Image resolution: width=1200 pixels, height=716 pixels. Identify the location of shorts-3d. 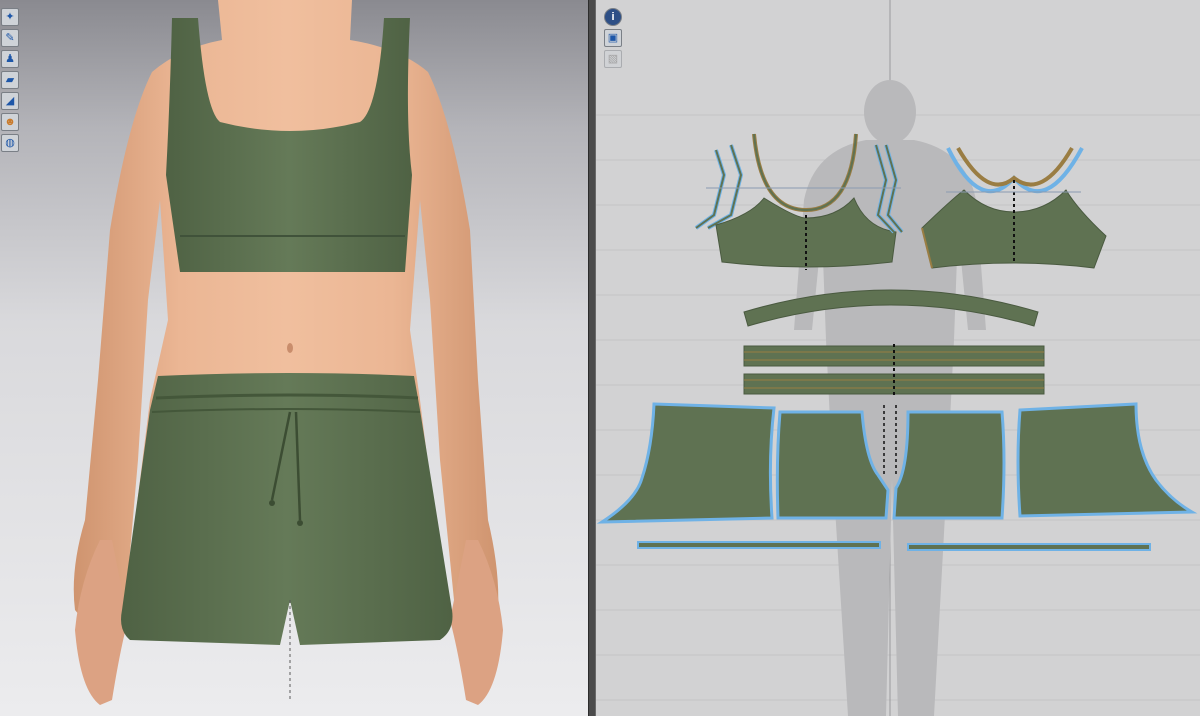
(287, 509).